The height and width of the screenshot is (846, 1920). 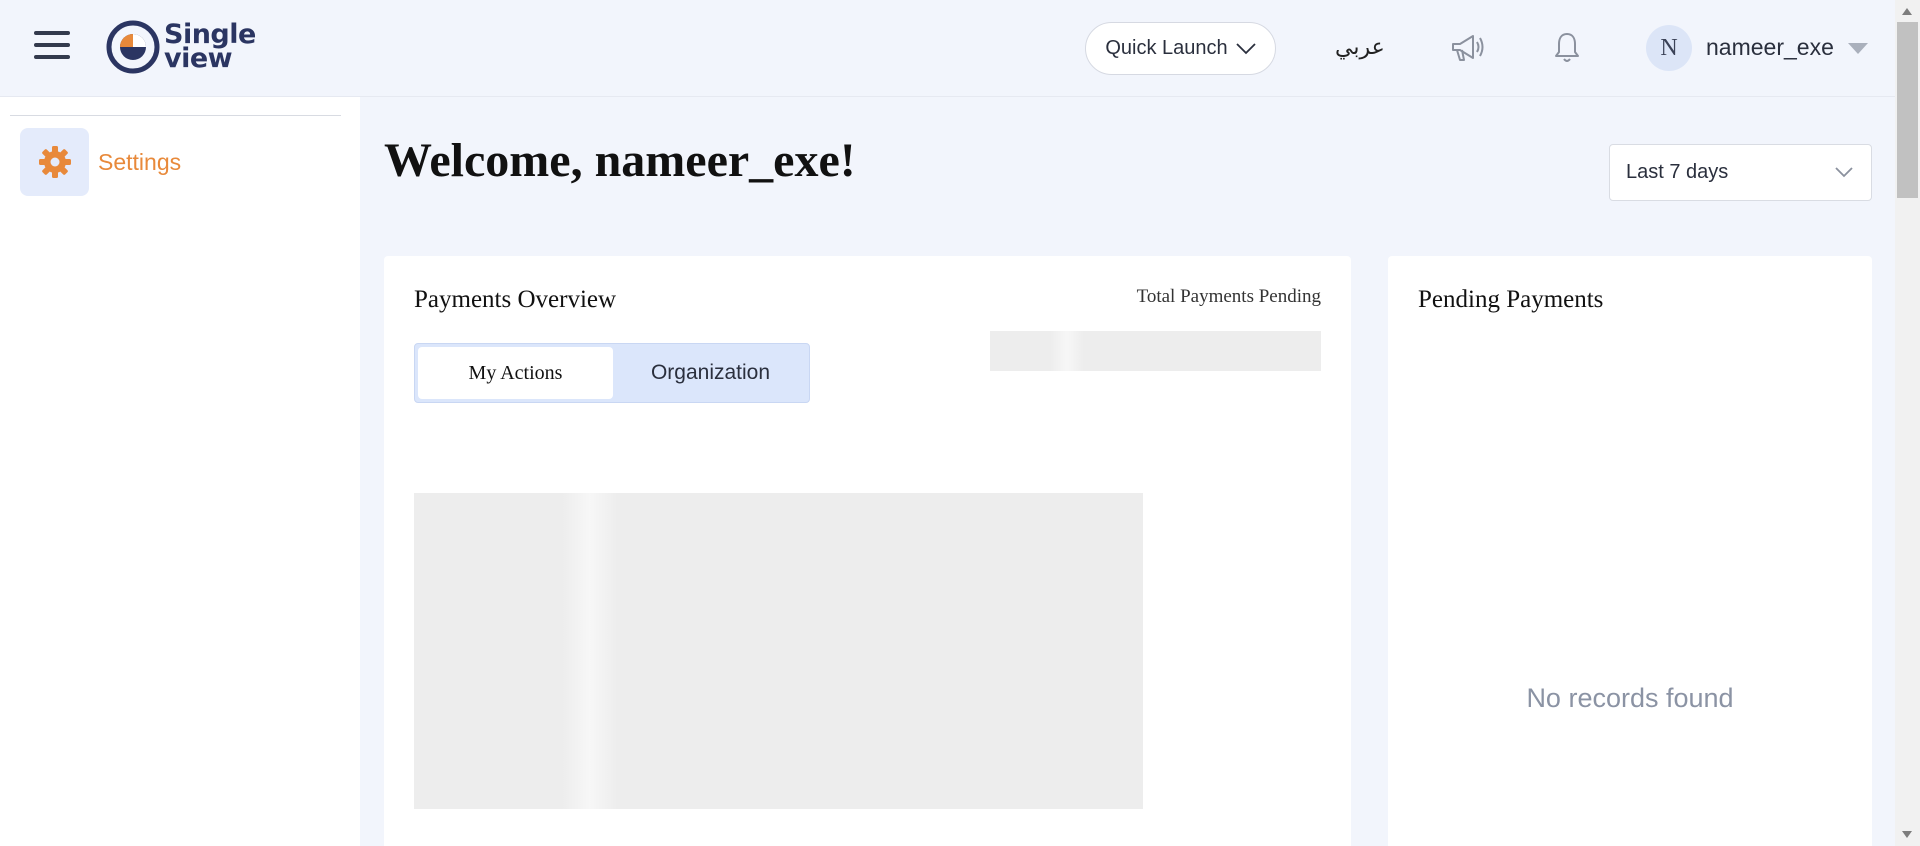 What do you see at coordinates (1770, 47) in the screenshot?
I see `user-name: nameer_exe` at bounding box center [1770, 47].